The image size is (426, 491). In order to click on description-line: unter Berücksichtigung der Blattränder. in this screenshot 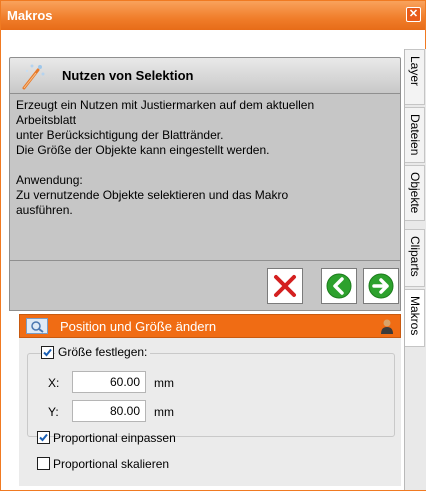, I will do `click(120, 135)`.